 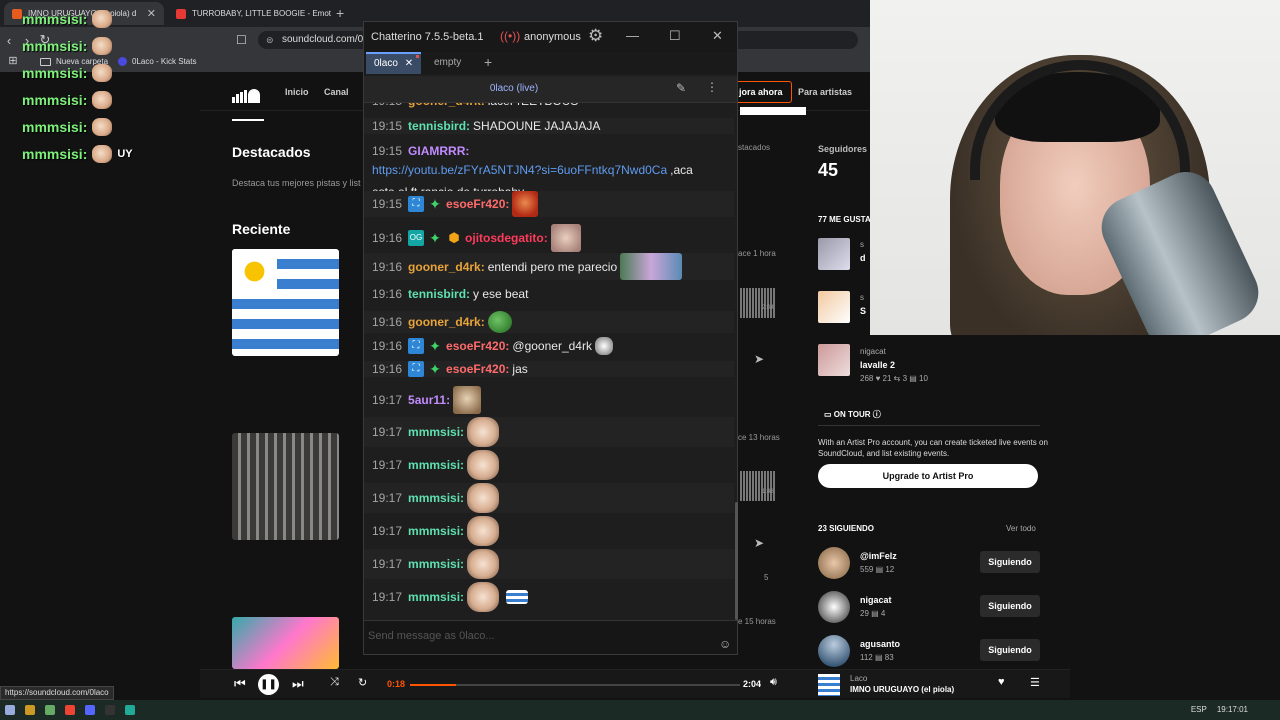 What do you see at coordinates (547, 400) in the screenshot?
I see `chat-message: 19:17 5aur11:` at bounding box center [547, 400].